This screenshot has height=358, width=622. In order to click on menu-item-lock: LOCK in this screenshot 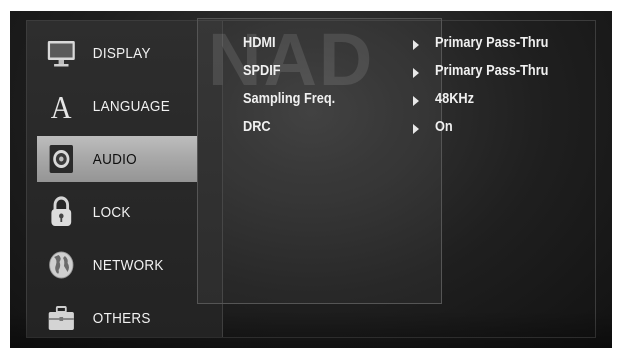, I will do `click(117, 212)`.